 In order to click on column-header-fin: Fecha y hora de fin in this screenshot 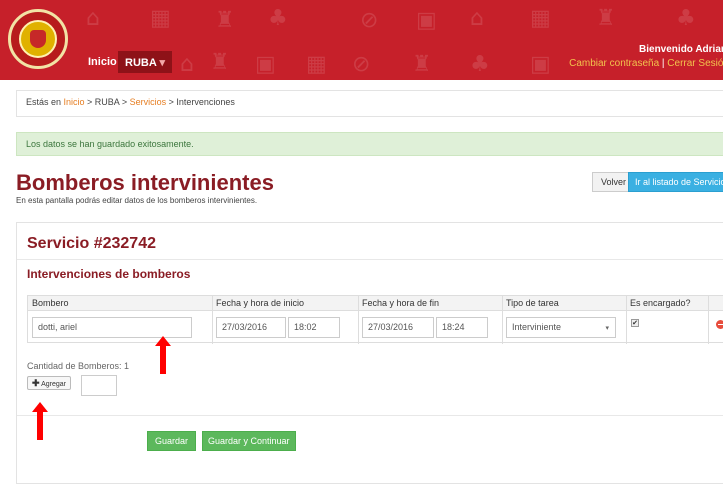, I will do `click(430, 303)`.